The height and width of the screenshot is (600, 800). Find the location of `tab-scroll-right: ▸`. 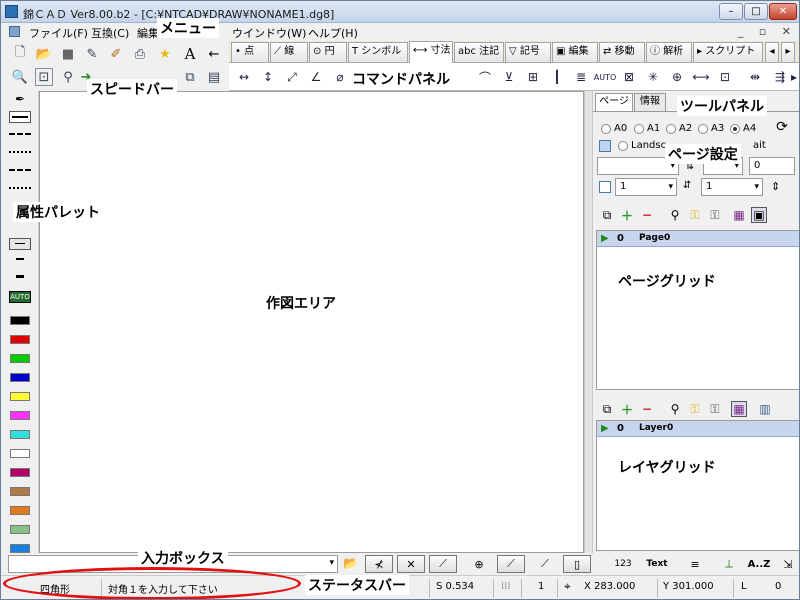

tab-scroll-right: ▸ is located at coordinates (788, 52).